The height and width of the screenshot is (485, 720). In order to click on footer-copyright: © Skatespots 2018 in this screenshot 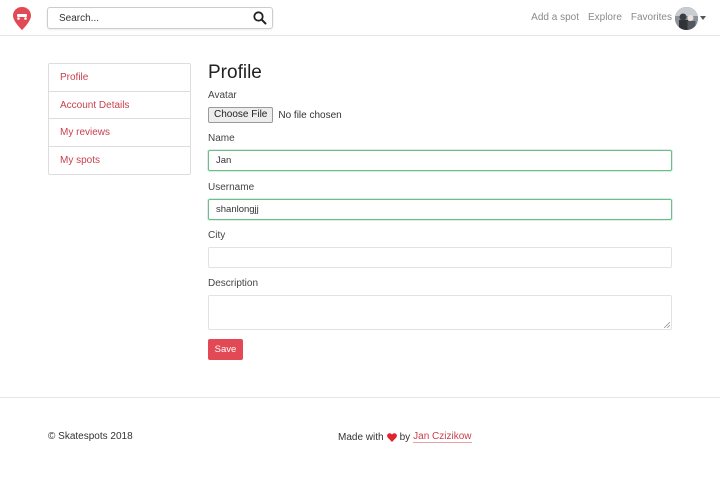, I will do `click(90, 436)`.